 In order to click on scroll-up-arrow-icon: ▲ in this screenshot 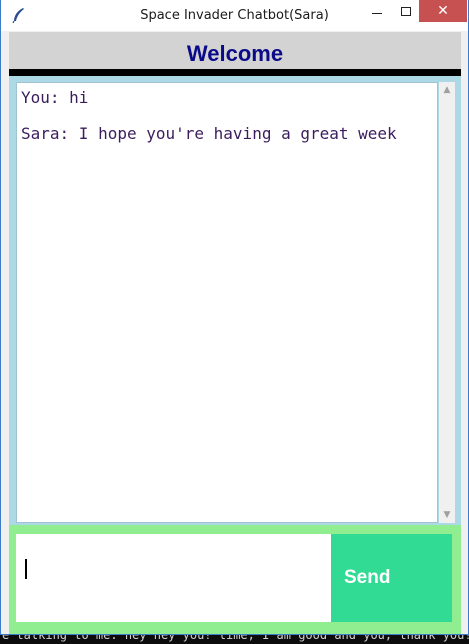, I will do `click(447, 90)`.